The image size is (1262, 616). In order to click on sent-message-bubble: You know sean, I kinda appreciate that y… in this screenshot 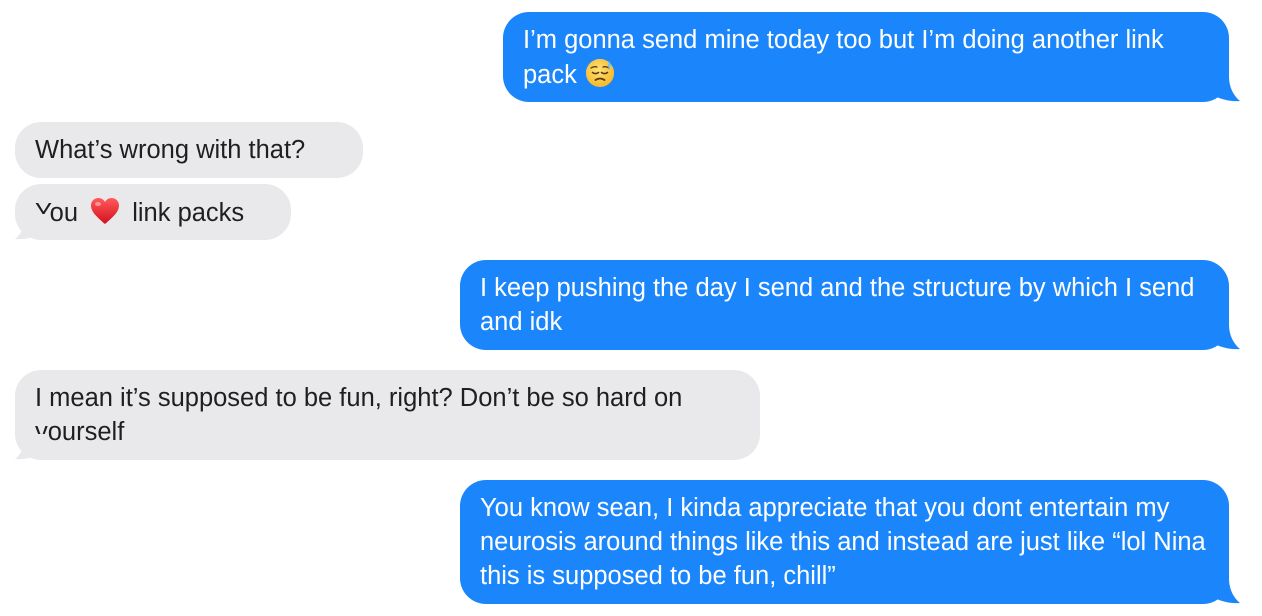, I will do `click(844, 542)`.